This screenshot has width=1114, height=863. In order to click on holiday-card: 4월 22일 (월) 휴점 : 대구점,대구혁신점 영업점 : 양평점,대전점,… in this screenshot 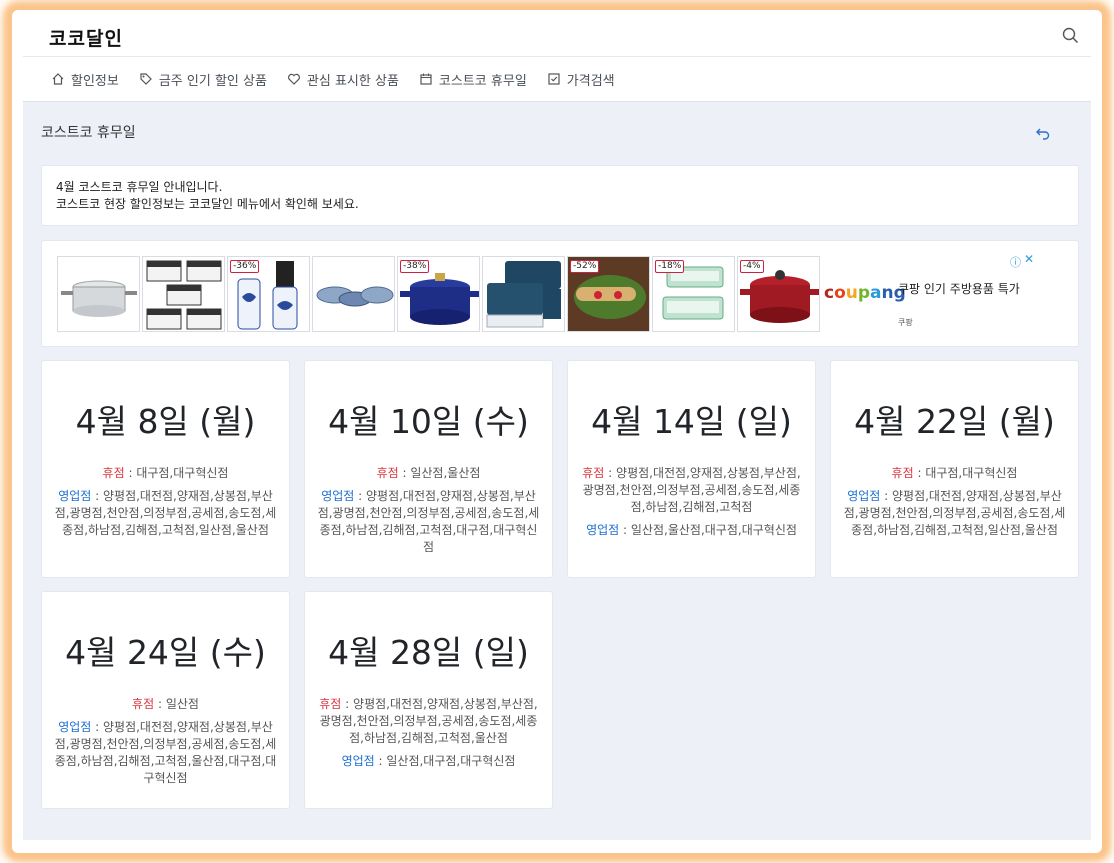, I will do `click(954, 469)`.